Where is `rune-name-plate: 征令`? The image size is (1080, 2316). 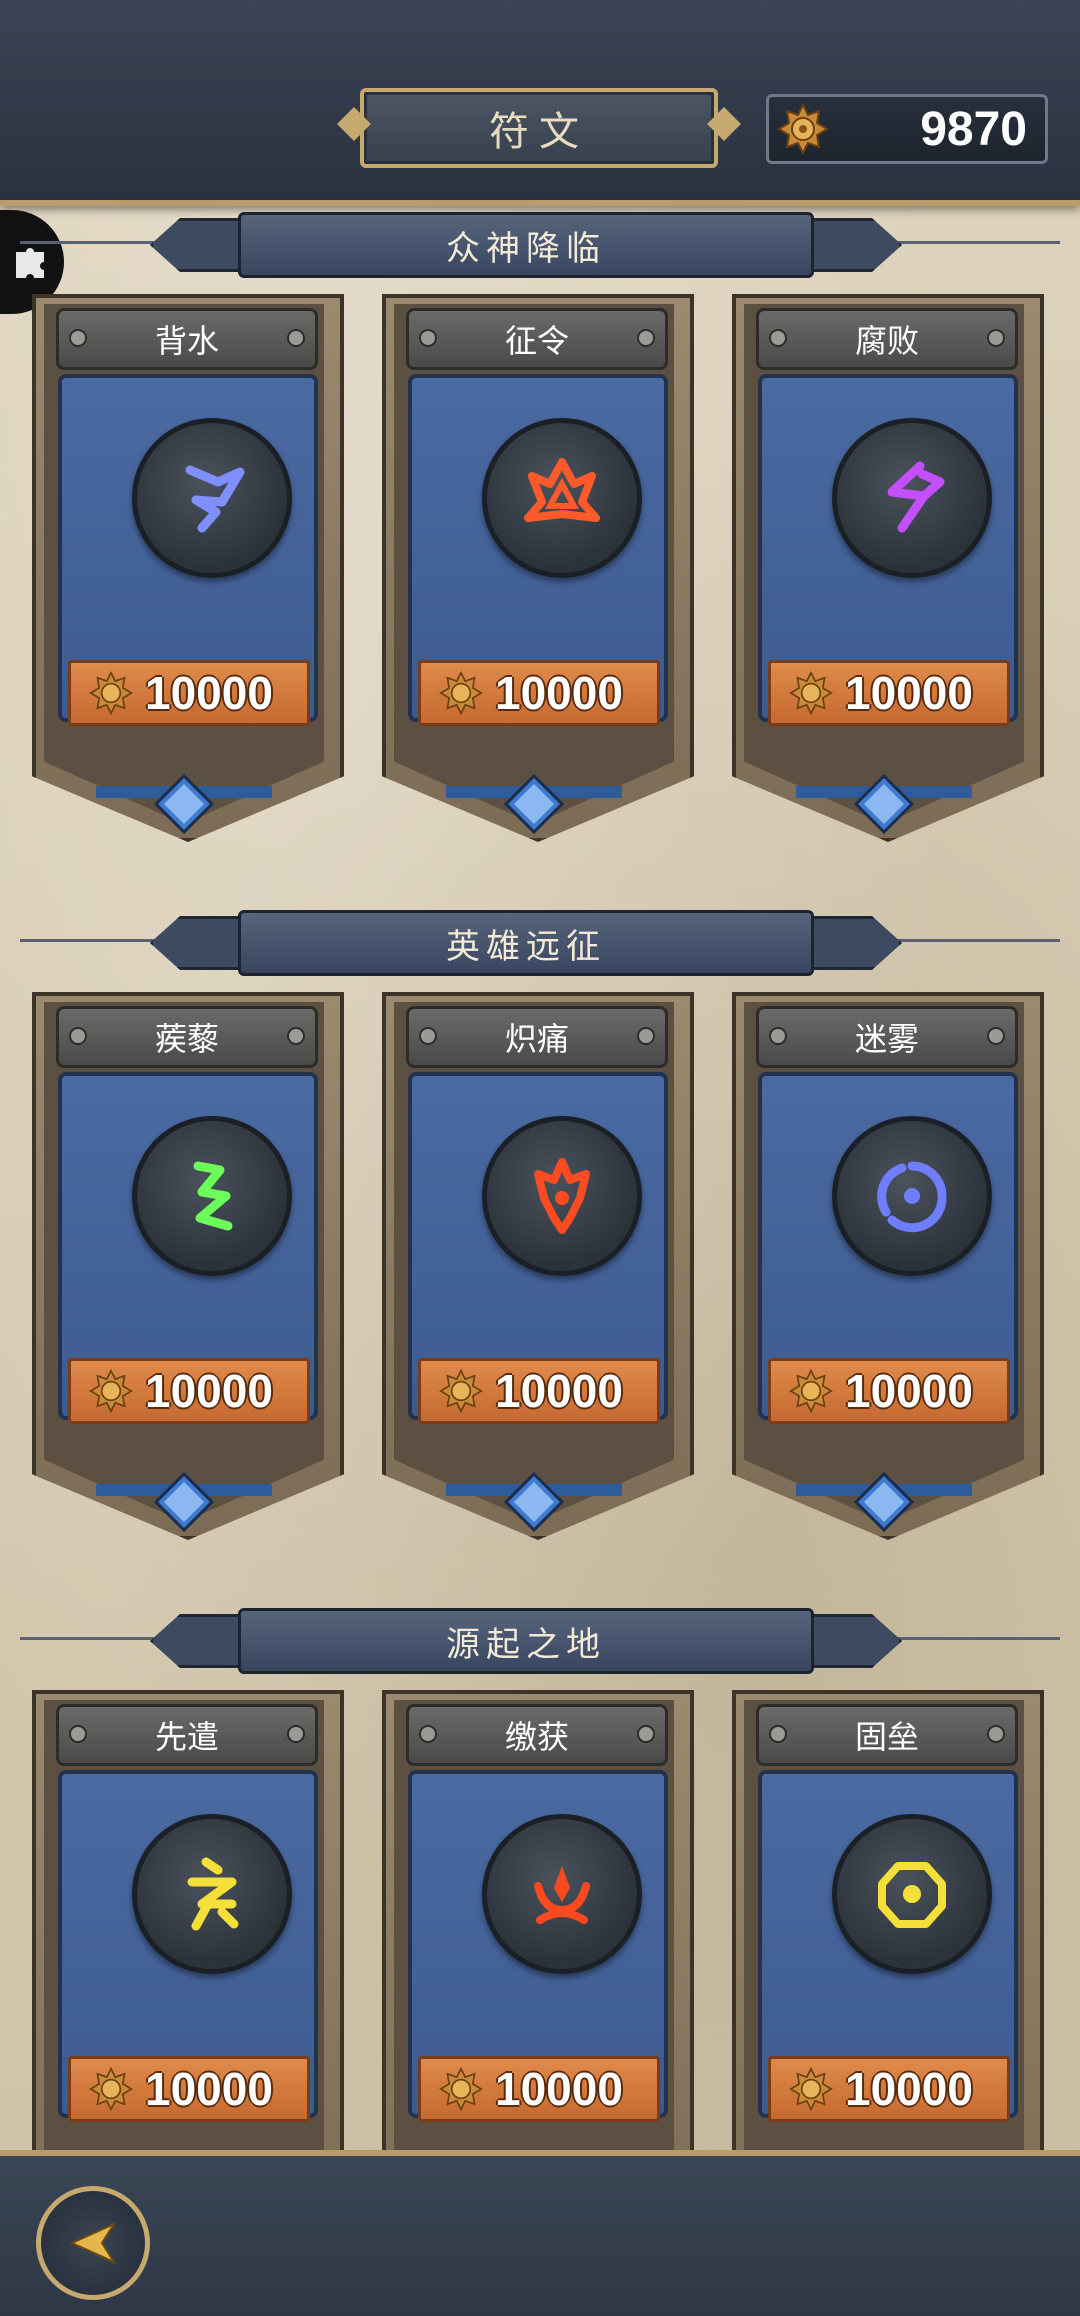
rune-name-plate: 征令 is located at coordinates (537, 339).